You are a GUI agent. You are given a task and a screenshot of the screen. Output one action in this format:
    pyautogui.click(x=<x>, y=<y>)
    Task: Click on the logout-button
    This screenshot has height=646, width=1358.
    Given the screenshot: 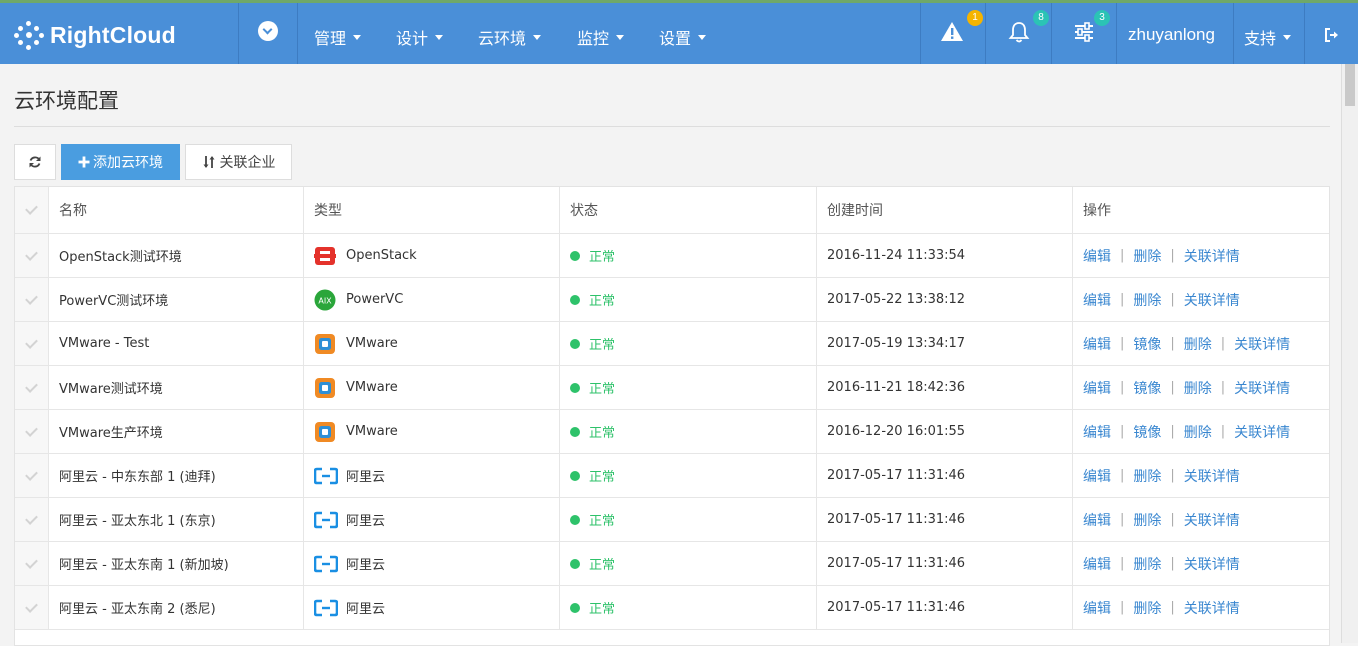 What is the action you would take?
    pyautogui.click(x=1332, y=35)
    